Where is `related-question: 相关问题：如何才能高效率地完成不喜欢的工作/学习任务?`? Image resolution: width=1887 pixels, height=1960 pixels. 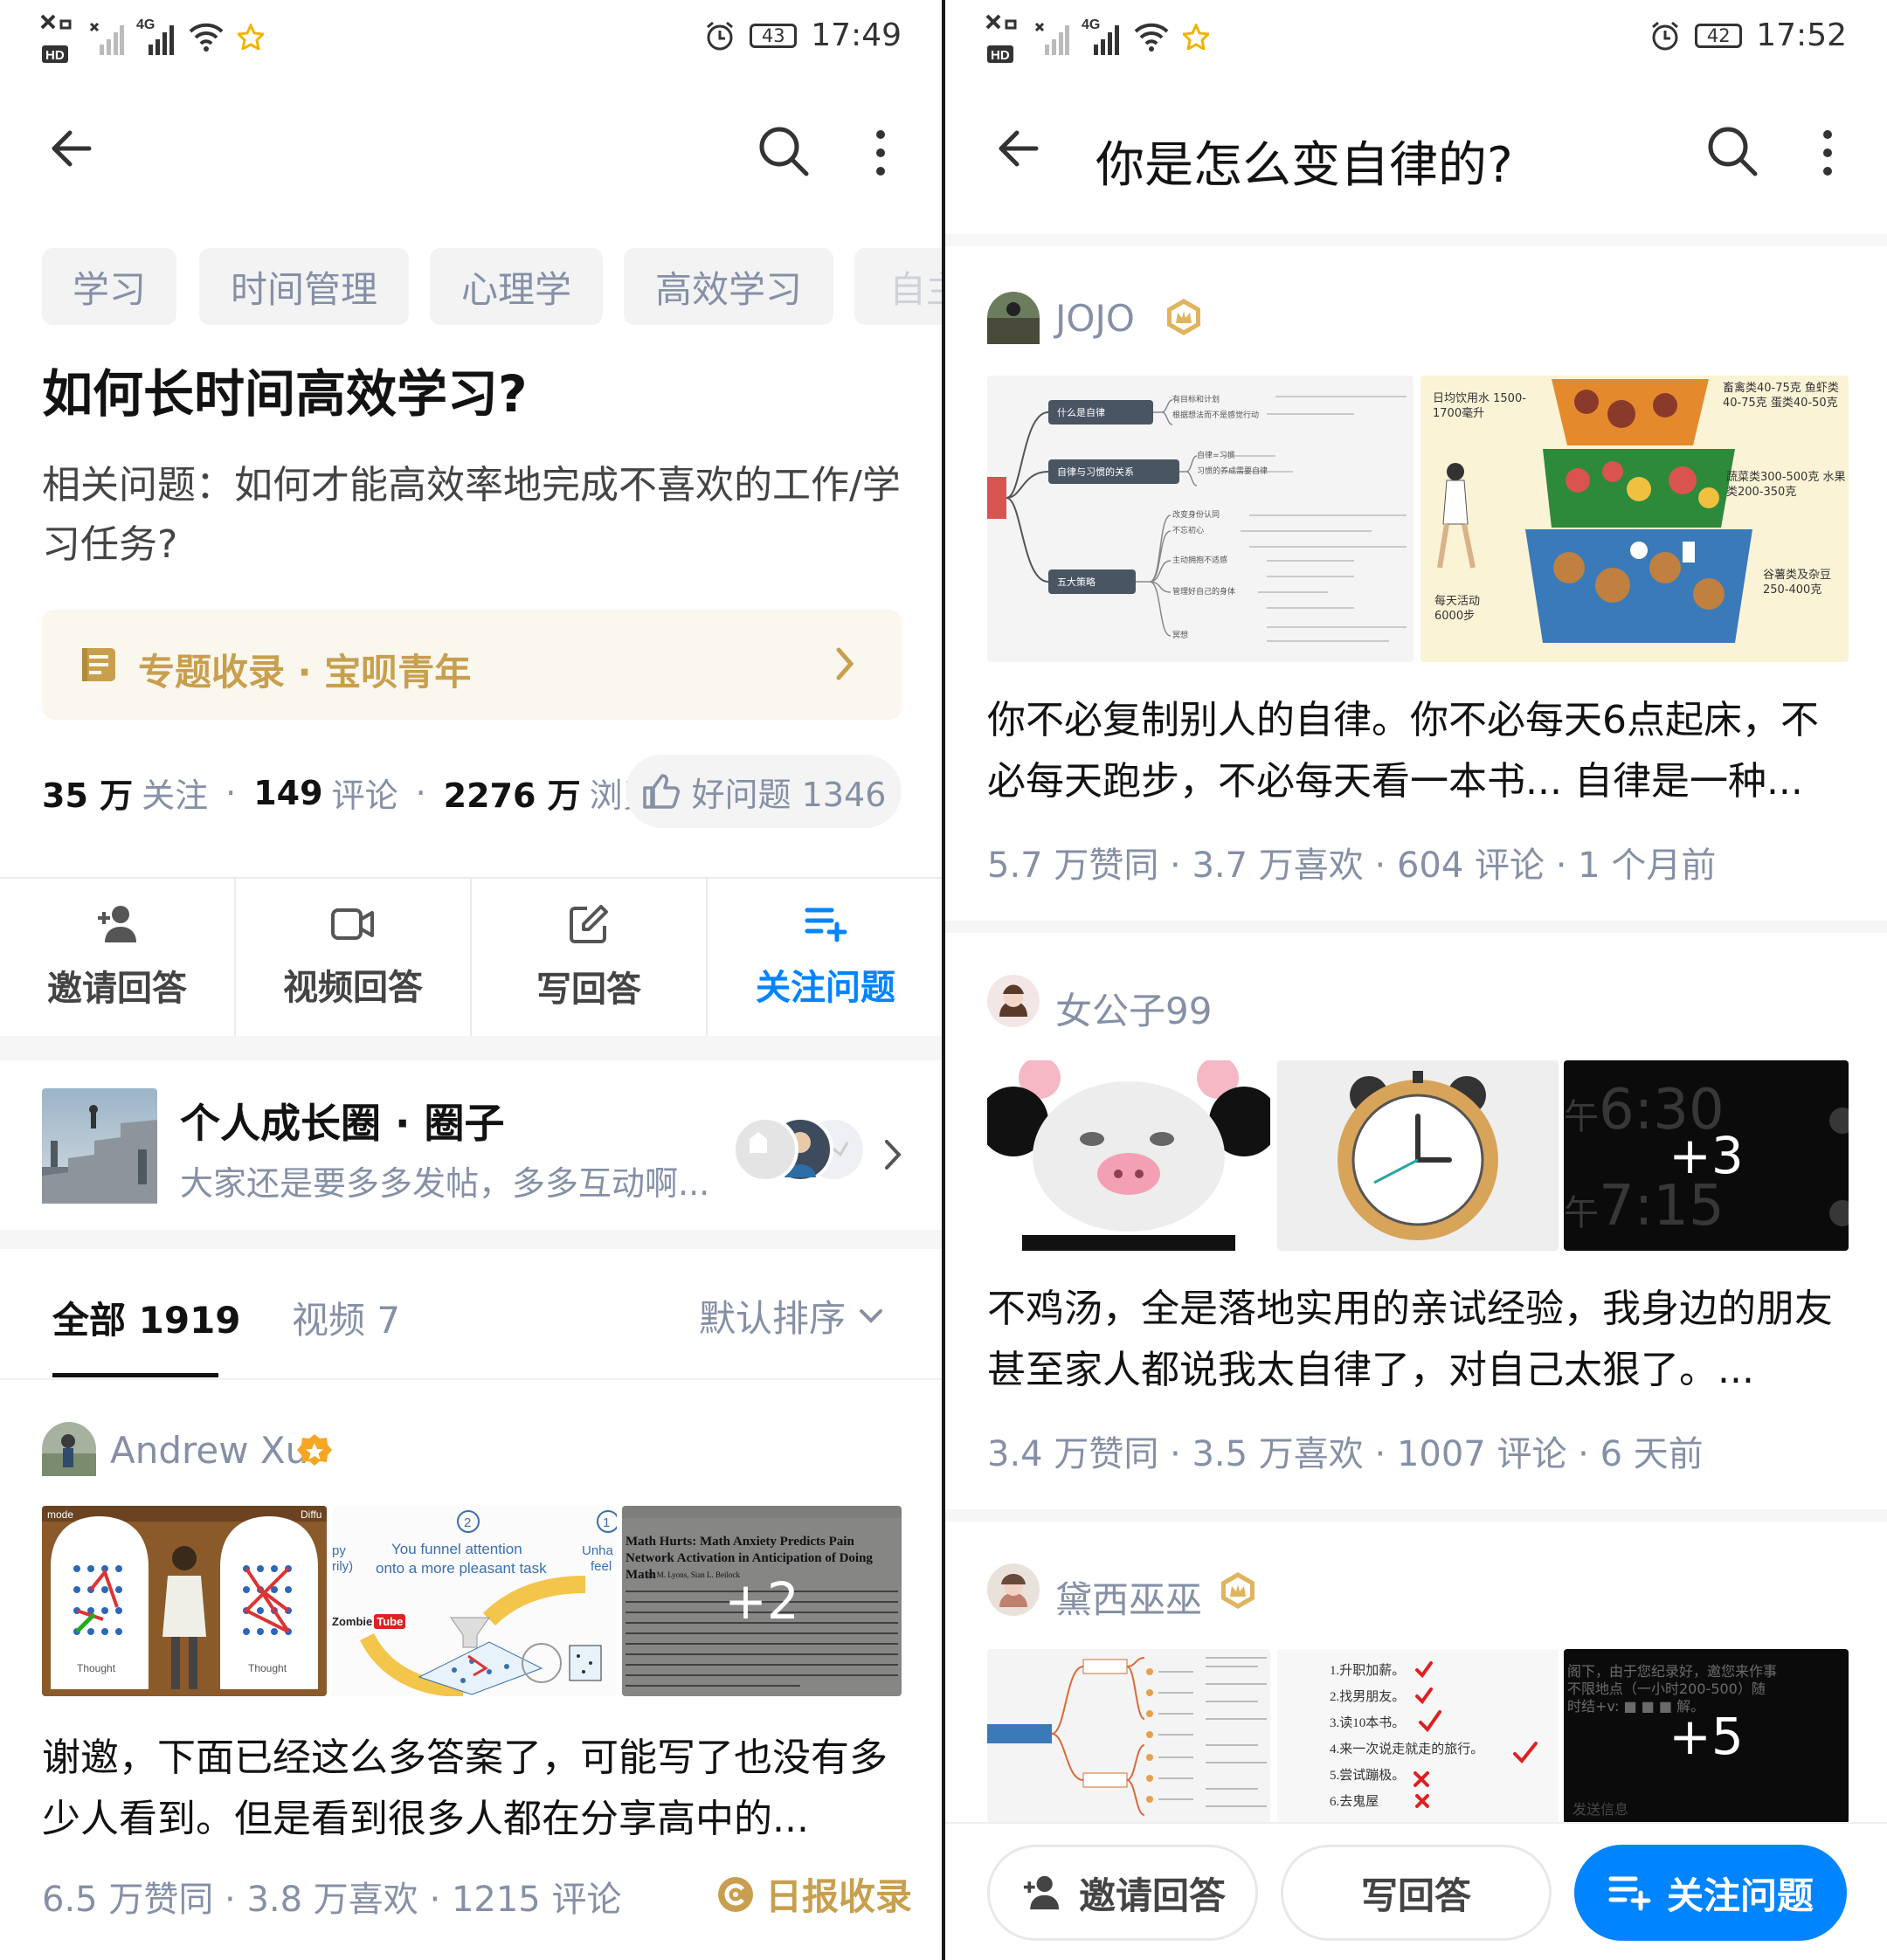 related-question: 相关问题：如何才能高效率地完成不喜欢的工作/学习任务? is located at coordinates (474, 515).